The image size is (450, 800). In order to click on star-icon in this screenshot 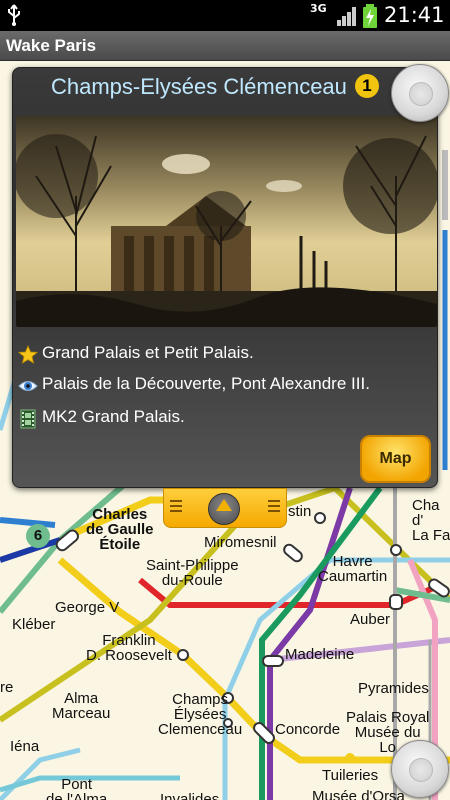, I will do `click(28, 354)`.